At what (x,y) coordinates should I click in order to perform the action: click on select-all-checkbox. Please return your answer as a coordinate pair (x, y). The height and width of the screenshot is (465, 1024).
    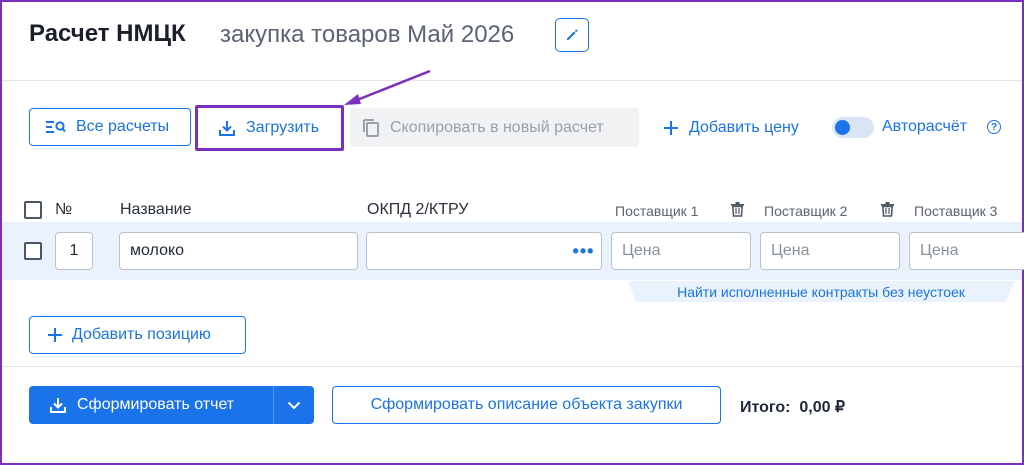
    Looking at the image, I should click on (33, 210).